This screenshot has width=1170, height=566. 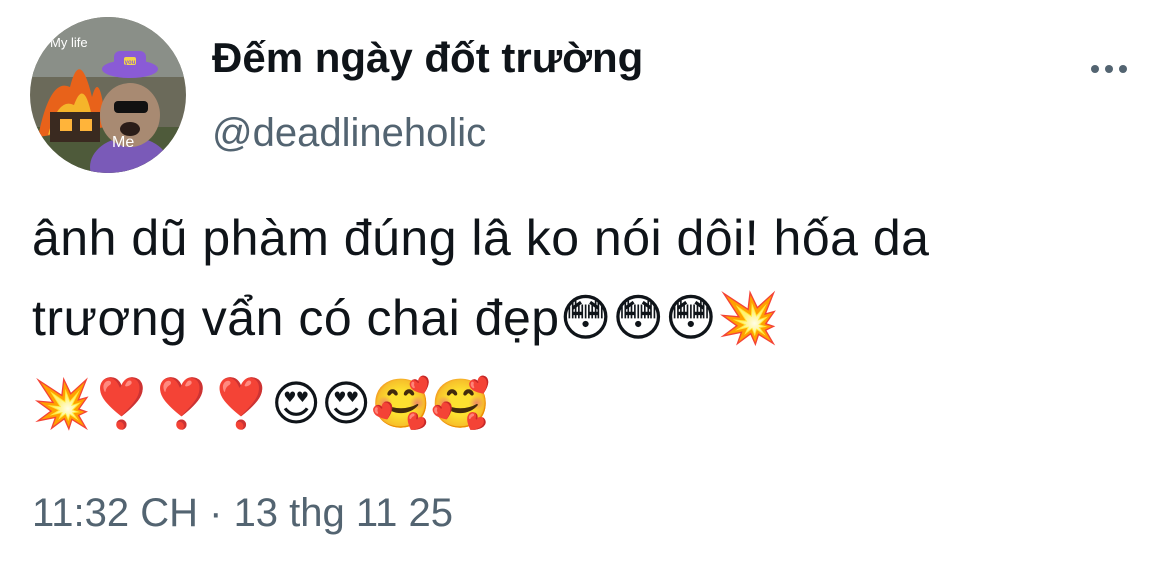 I want to click on display-name: Đếm ngày đốt trường, so click(x=427, y=58).